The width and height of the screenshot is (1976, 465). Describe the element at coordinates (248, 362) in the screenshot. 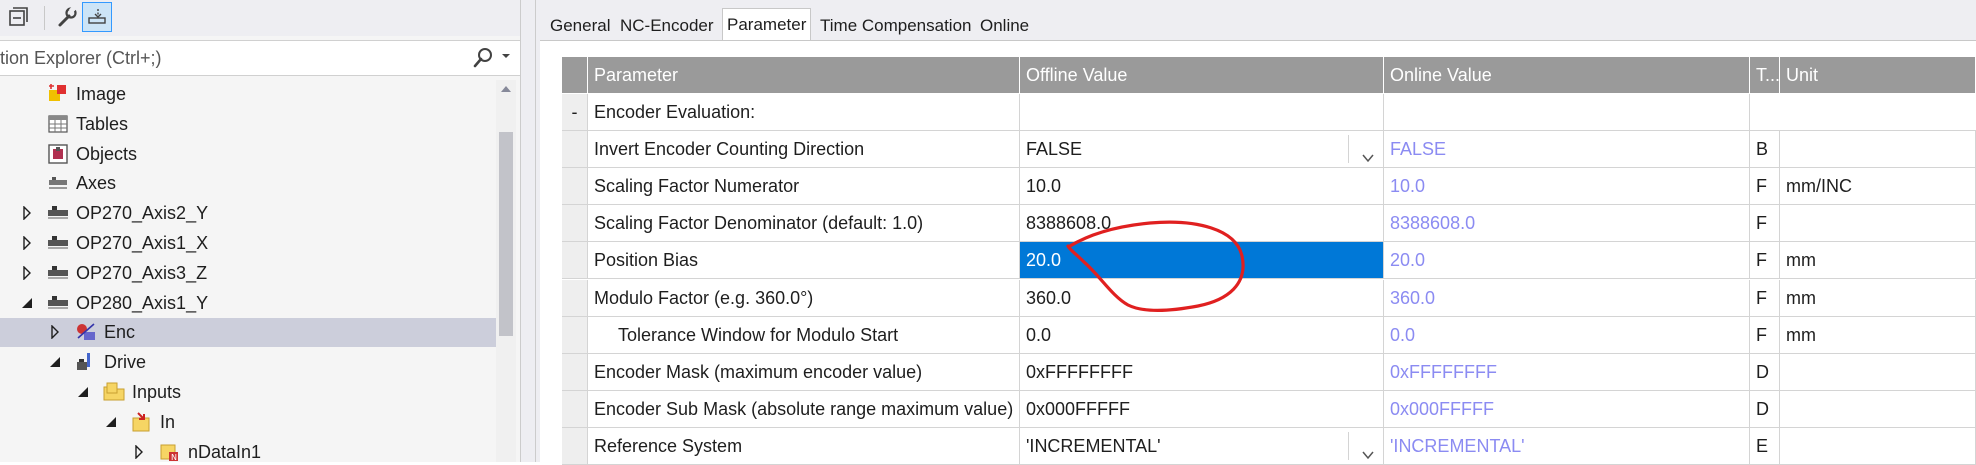

I see `tree-node: Drive` at that location.